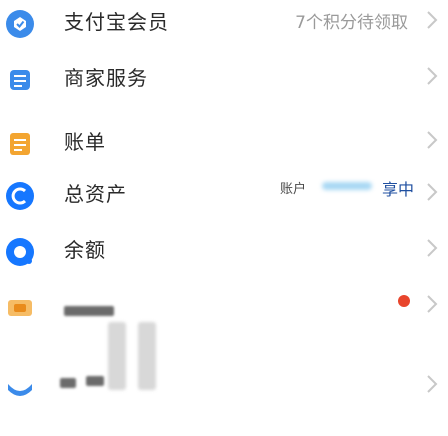 The height and width of the screenshot is (436, 448). Describe the element at coordinates (85, 142) in the screenshot. I see `row-label: 账单` at that location.